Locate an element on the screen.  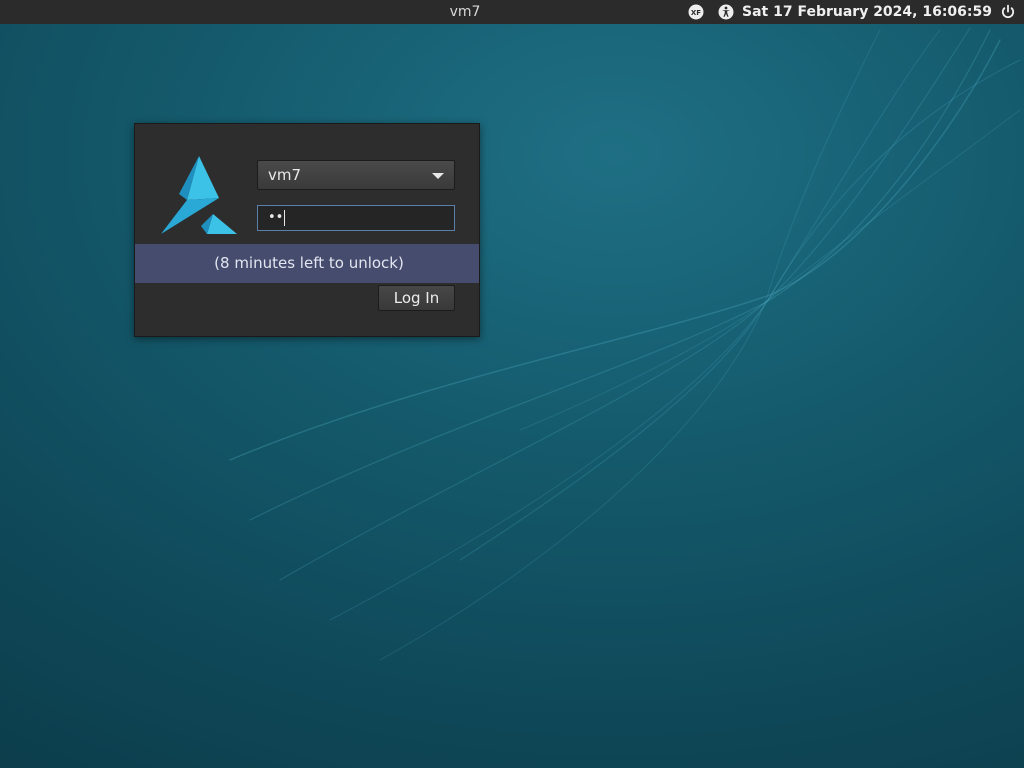
xfce-logo-icon: XF is located at coordinates (696, 12).